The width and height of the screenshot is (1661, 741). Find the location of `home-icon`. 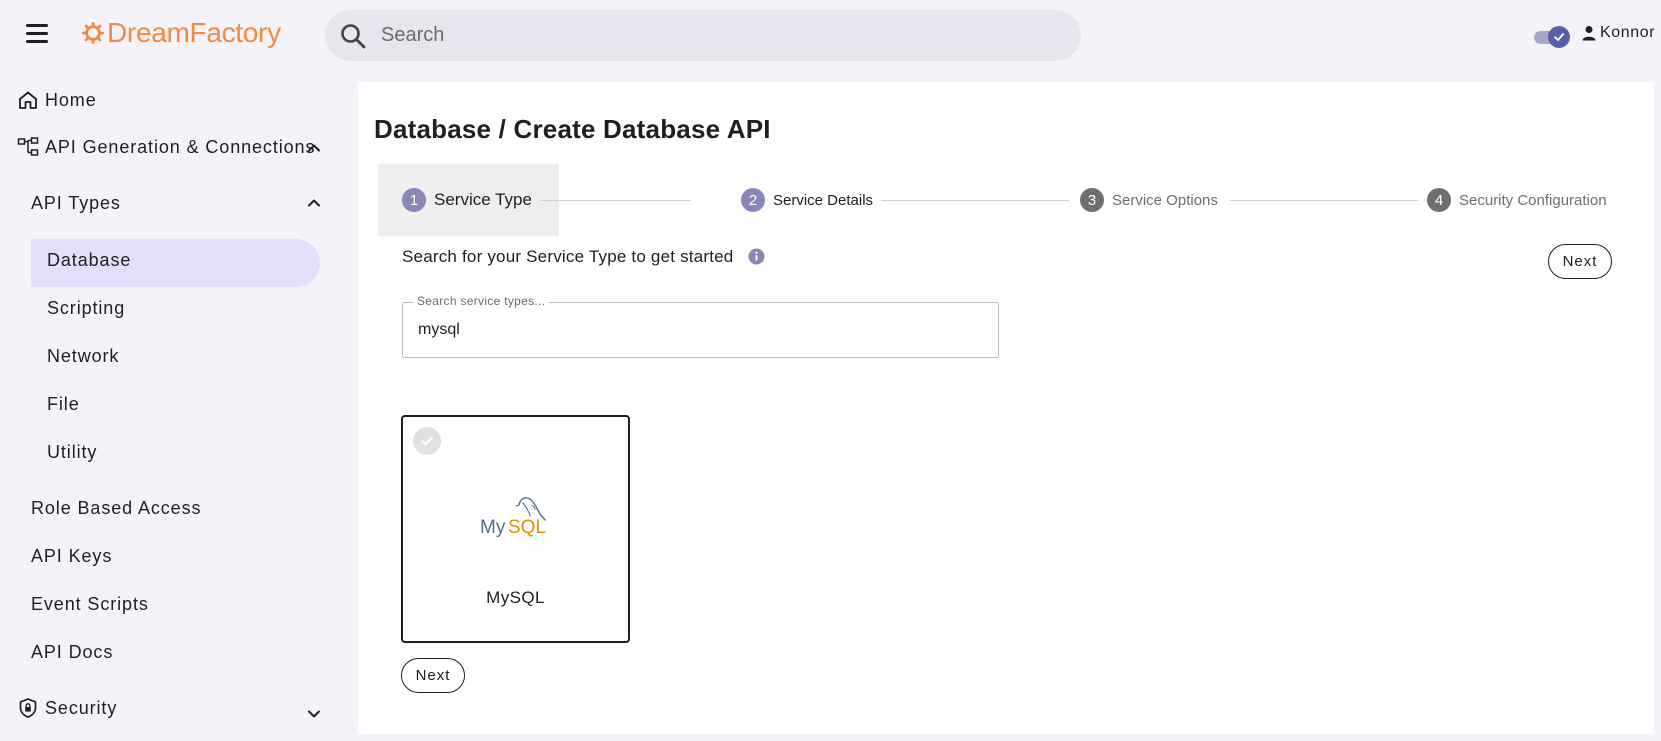

home-icon is located at coordinates (28, 100).